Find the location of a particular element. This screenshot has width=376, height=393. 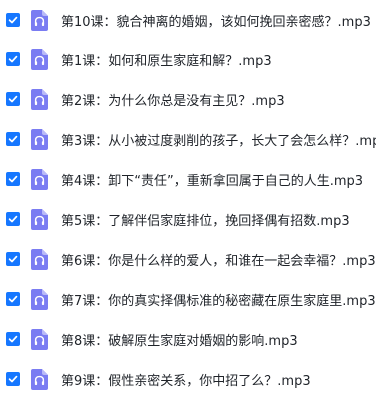

file-row: 第10课：貌合神离的婚姻，该如何挽回亲密感？.mp3 is located at coordinates (188, 20).